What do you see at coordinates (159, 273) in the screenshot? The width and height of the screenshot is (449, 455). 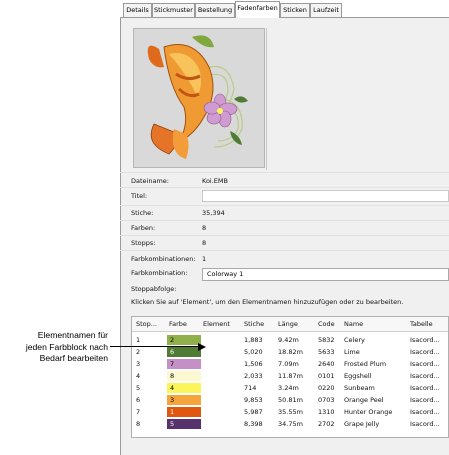 I see `farbkombination-label: Farbkombination:` at bounding box center [159, 273].